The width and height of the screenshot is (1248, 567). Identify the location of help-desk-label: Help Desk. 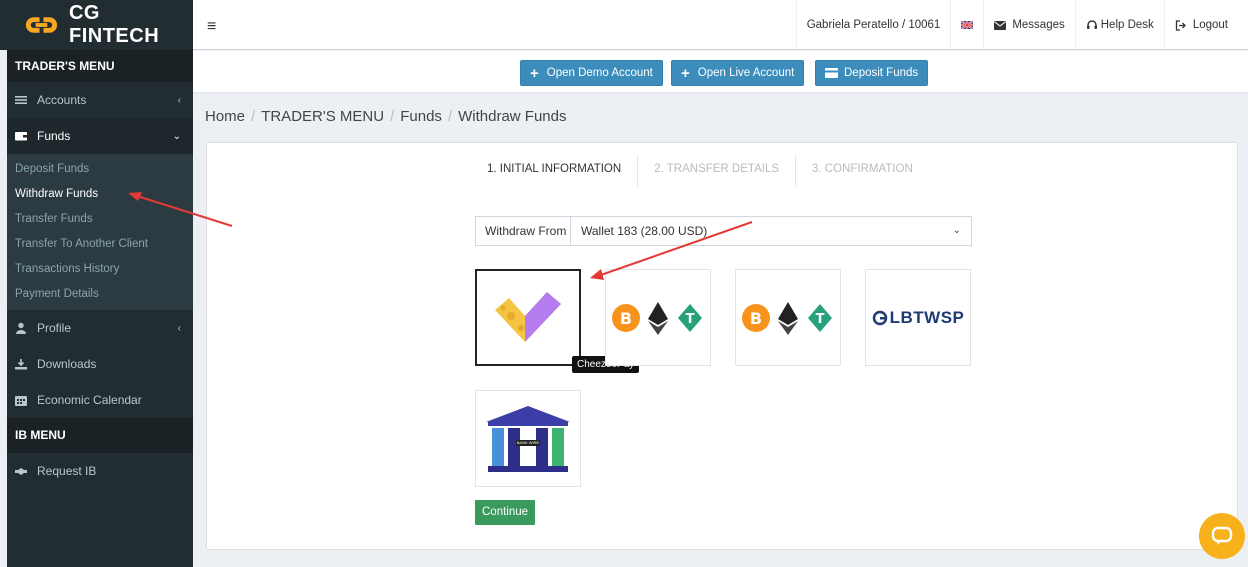
(1127, 25).